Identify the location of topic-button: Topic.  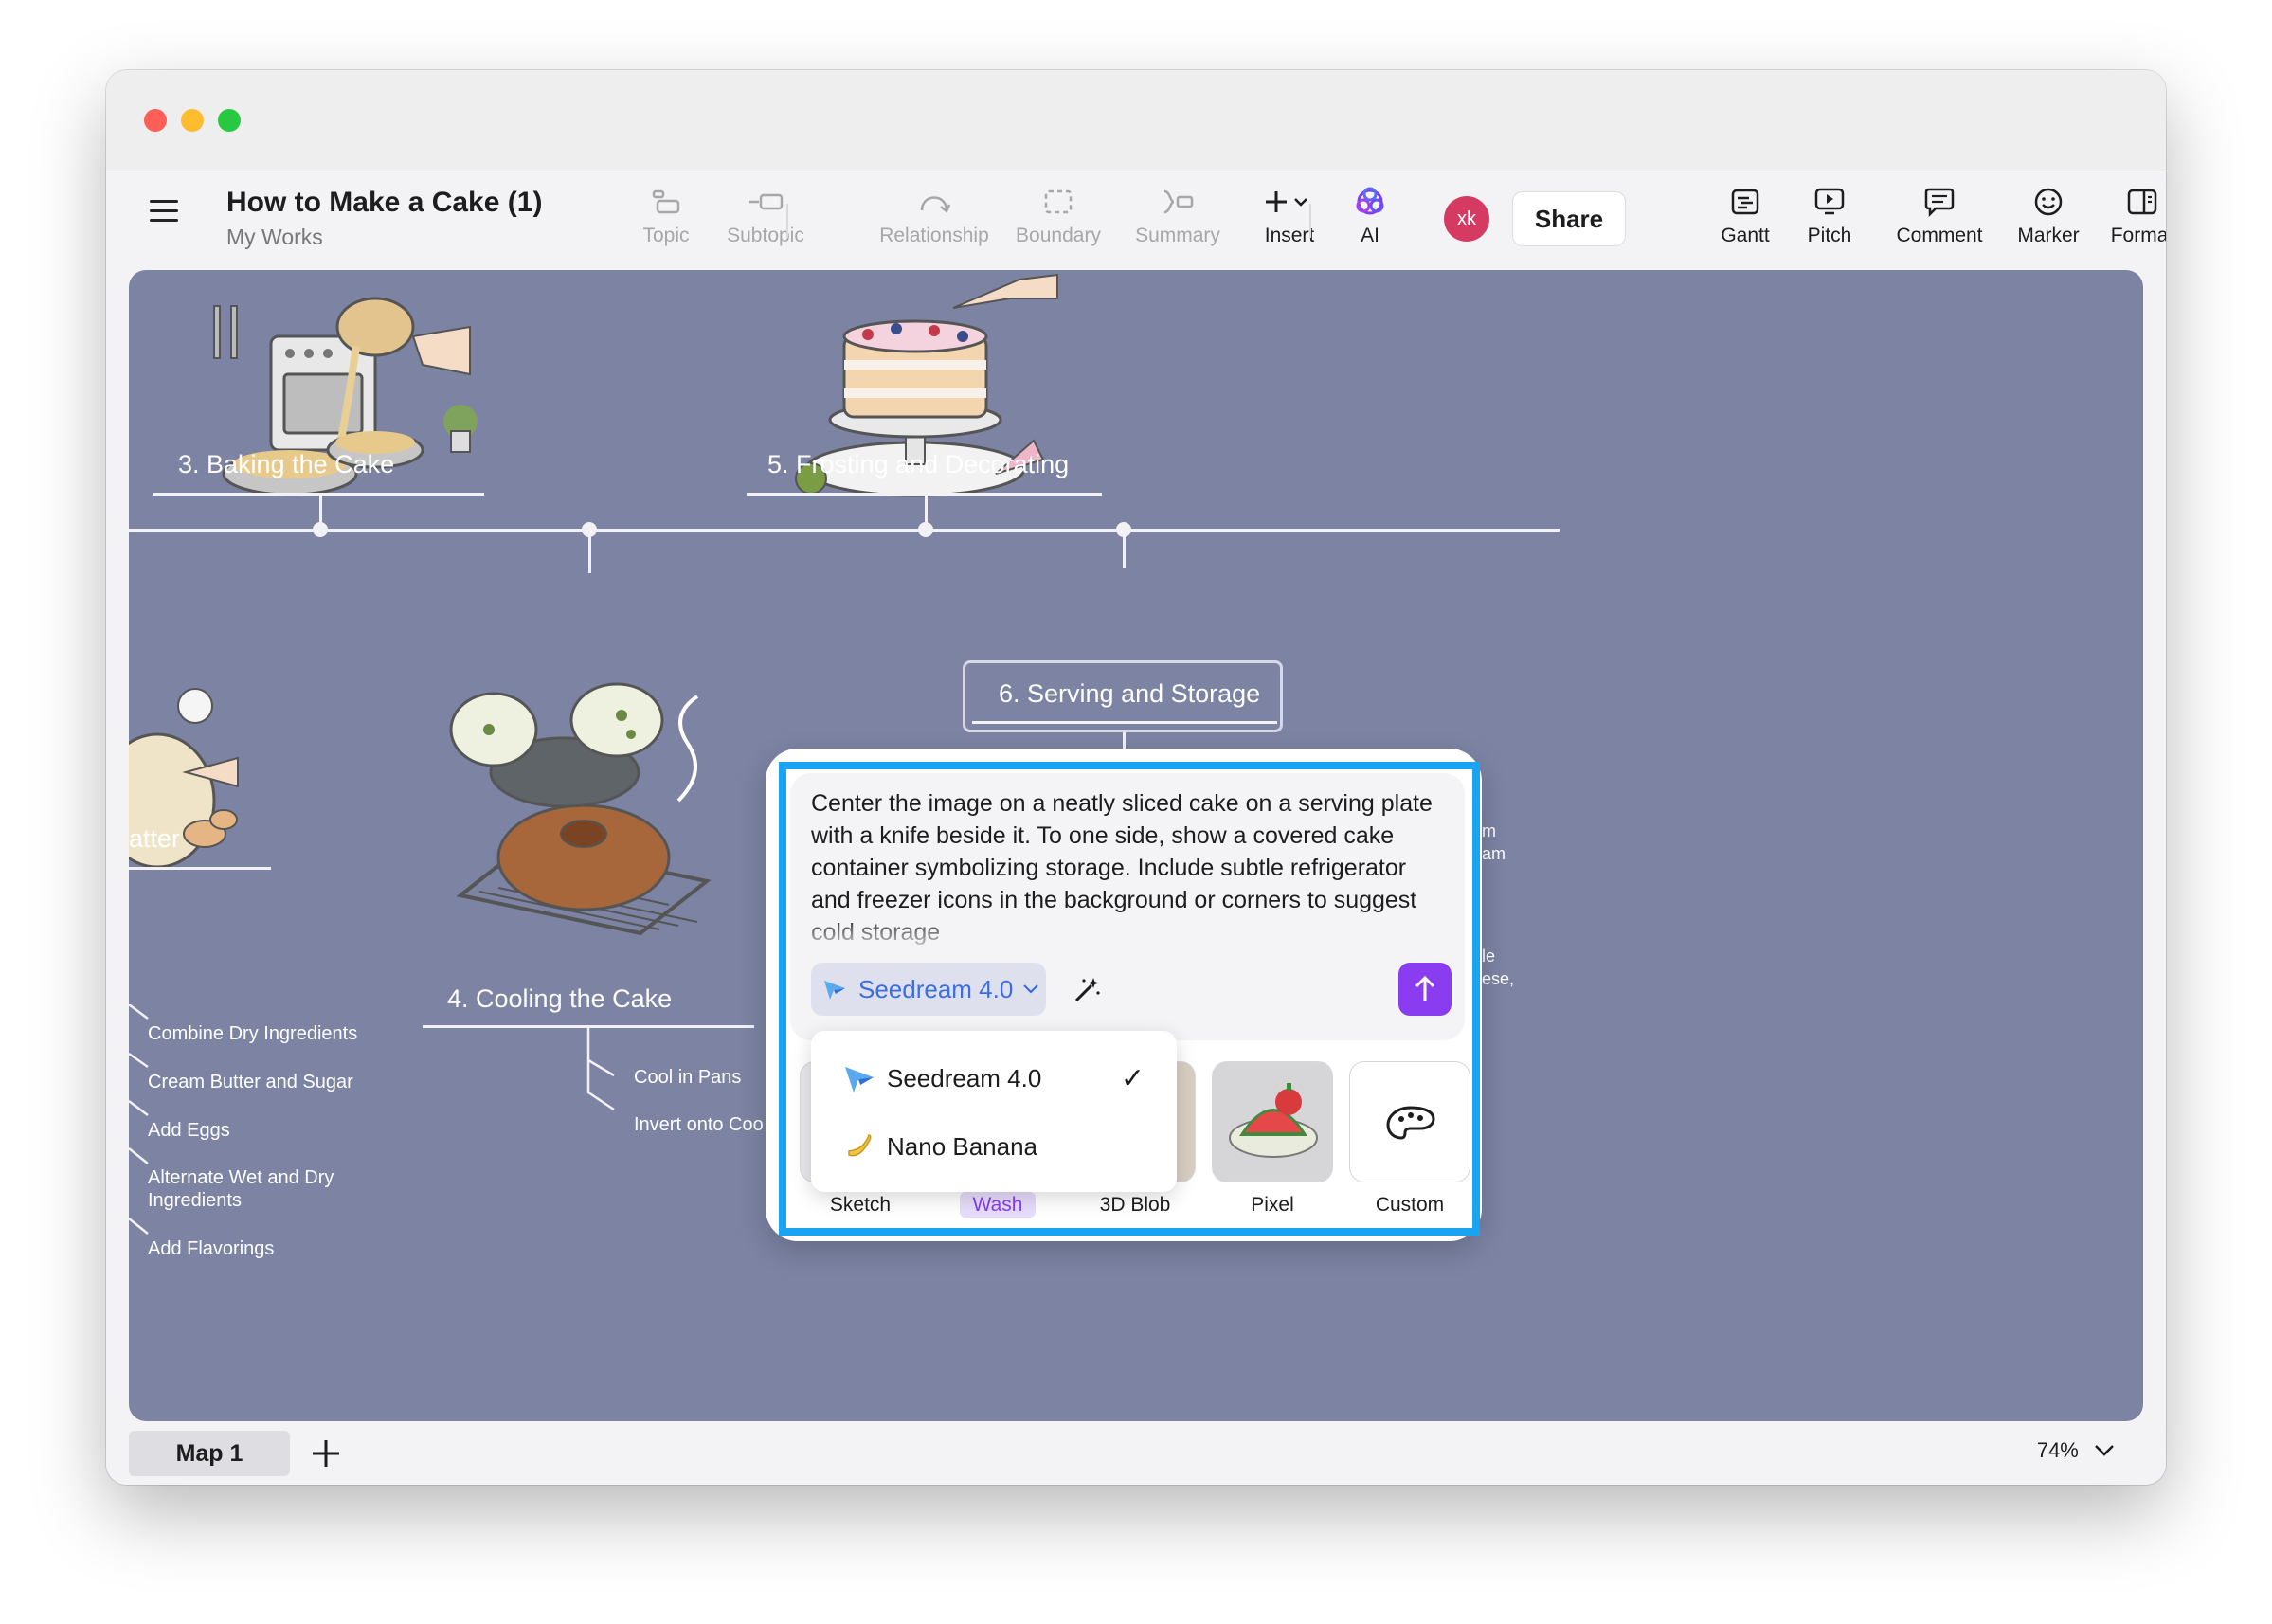
(666, 215).